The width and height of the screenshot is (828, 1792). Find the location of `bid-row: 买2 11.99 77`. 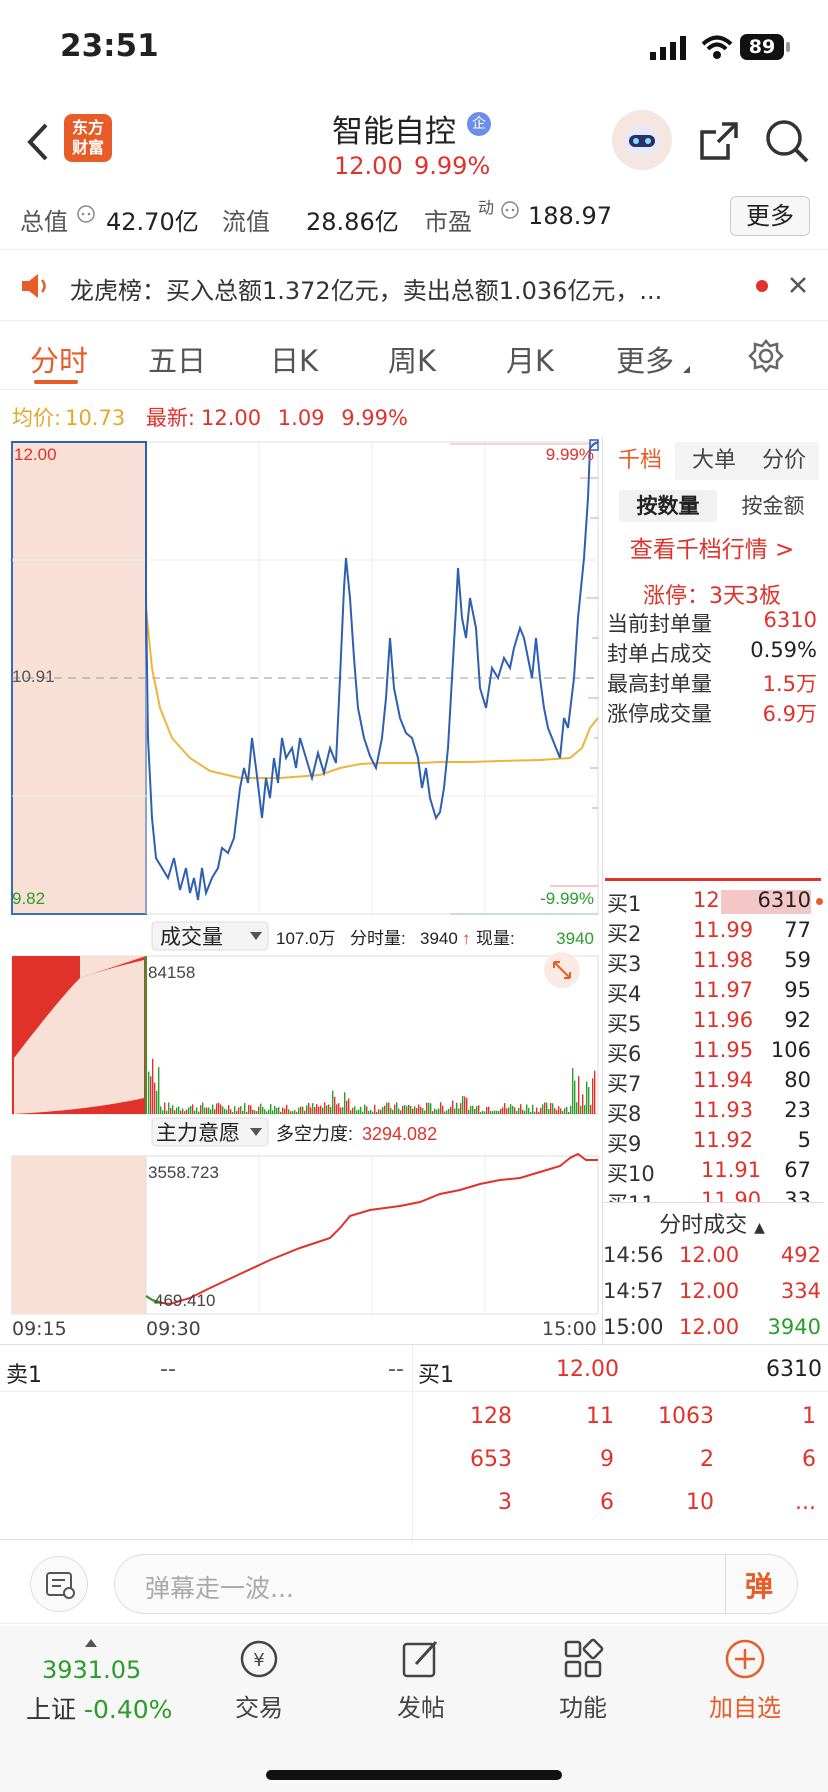

bid-row: 买2 11.99 77 is located at coordinates (715, 933).